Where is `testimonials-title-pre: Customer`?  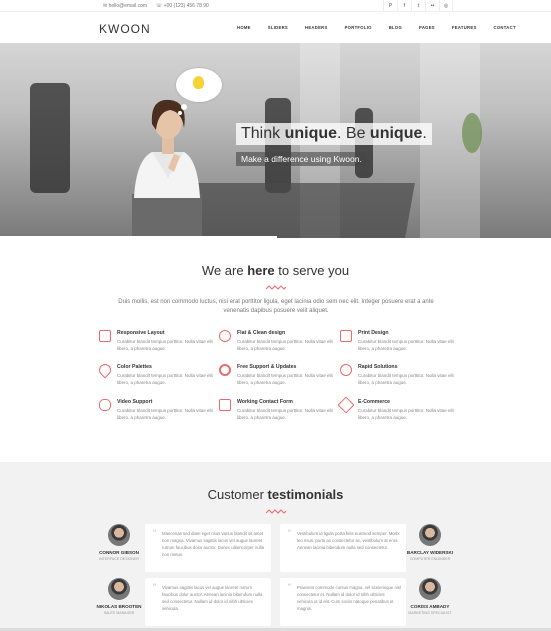 testimonials-title-pre: Customer is located at coordinates (237, 494).